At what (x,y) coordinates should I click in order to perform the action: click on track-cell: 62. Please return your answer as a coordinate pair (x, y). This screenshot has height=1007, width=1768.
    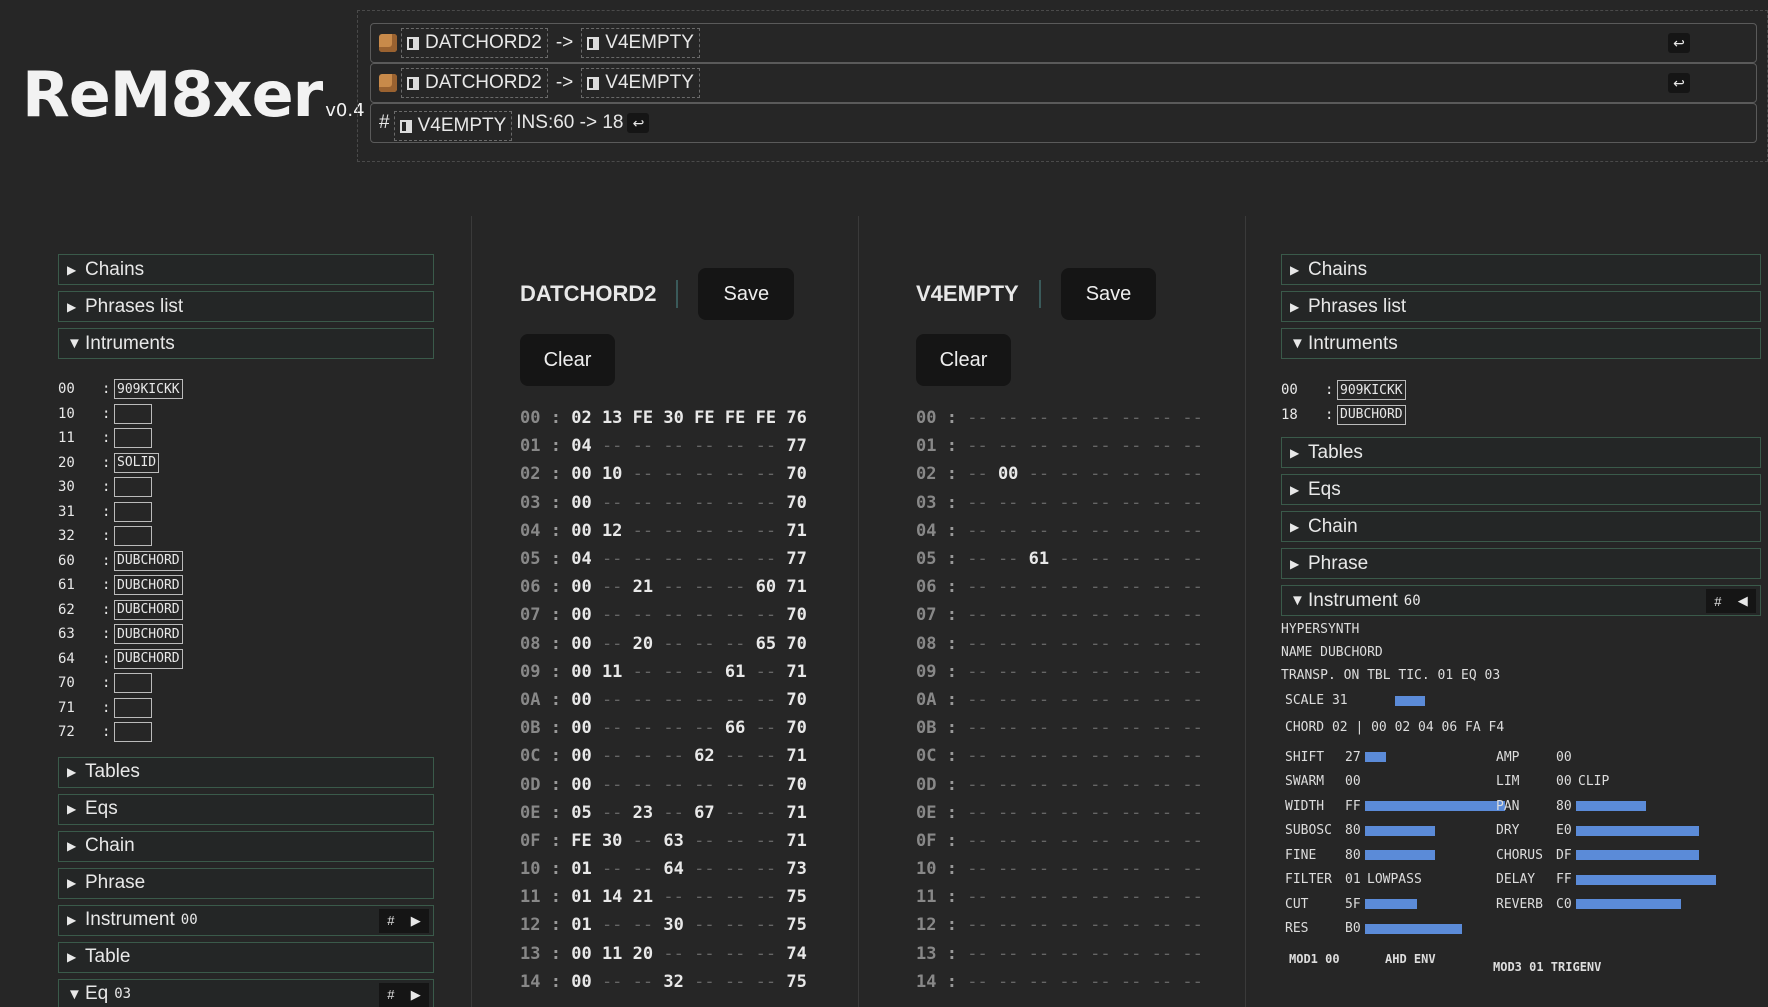
    Looking at the image, I should click on (704, 756).